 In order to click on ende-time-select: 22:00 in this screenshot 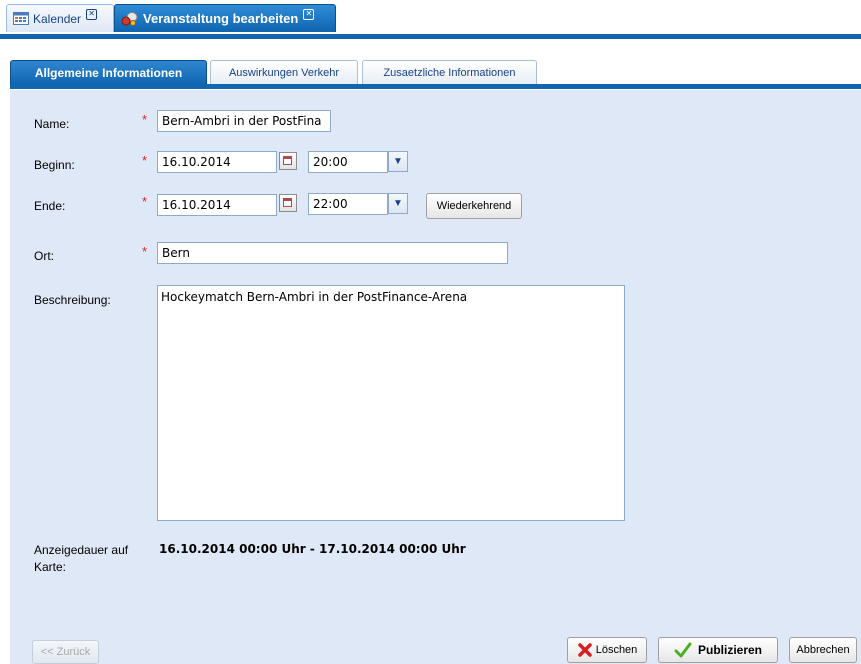, I will do `click(348, 204)`.